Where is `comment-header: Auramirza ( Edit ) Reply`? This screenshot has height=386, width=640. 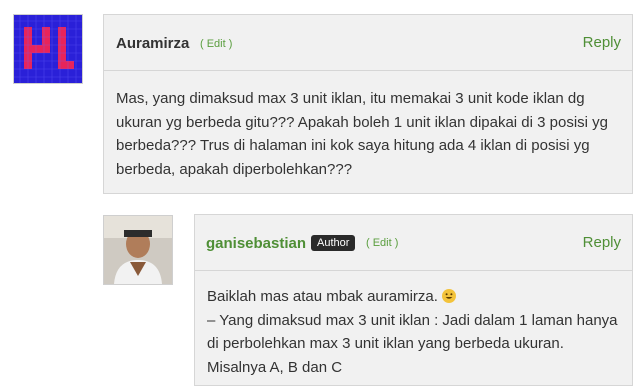 comment-header: Auramirza ( Edit ) Reply is located at coordinates (368, 43).